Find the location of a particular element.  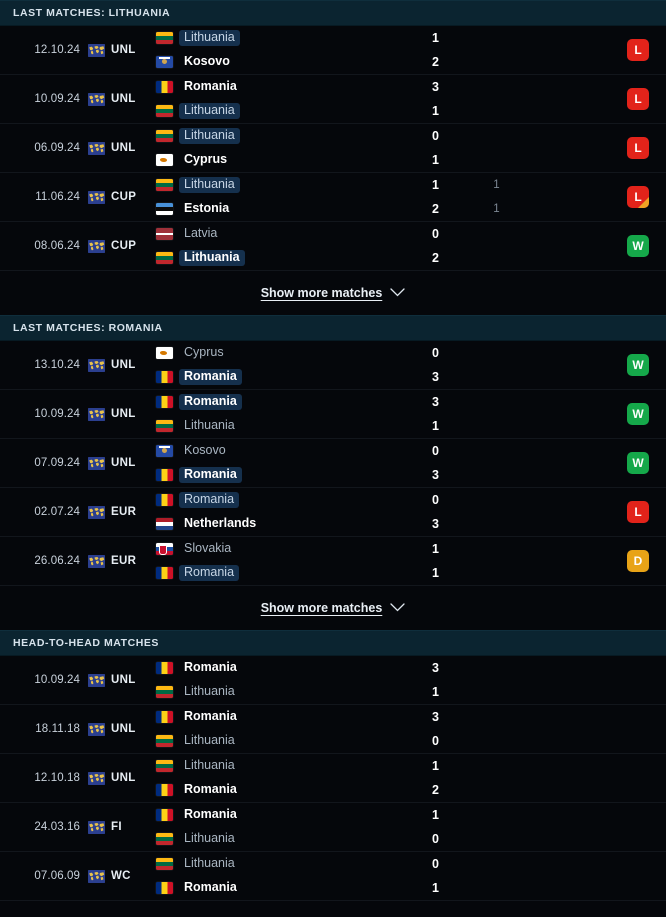

table-row: 11.06.24 CUP Lithuania Estonia 1 1 2 1 L is located at coordinates (333, 197).